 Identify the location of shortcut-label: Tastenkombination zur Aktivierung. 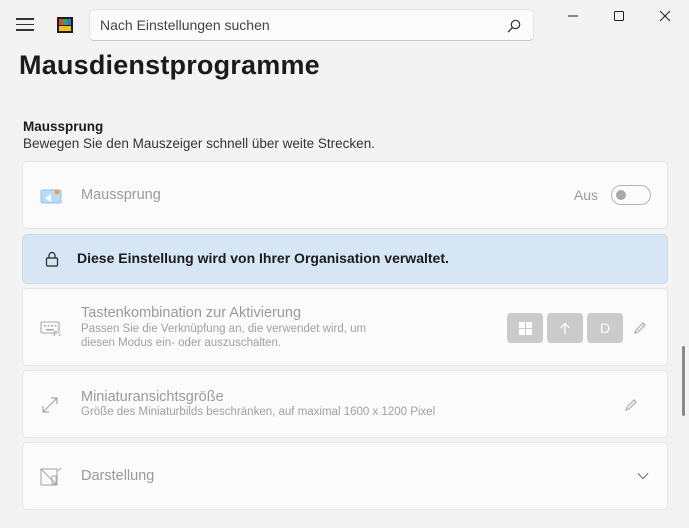
(191, 313).